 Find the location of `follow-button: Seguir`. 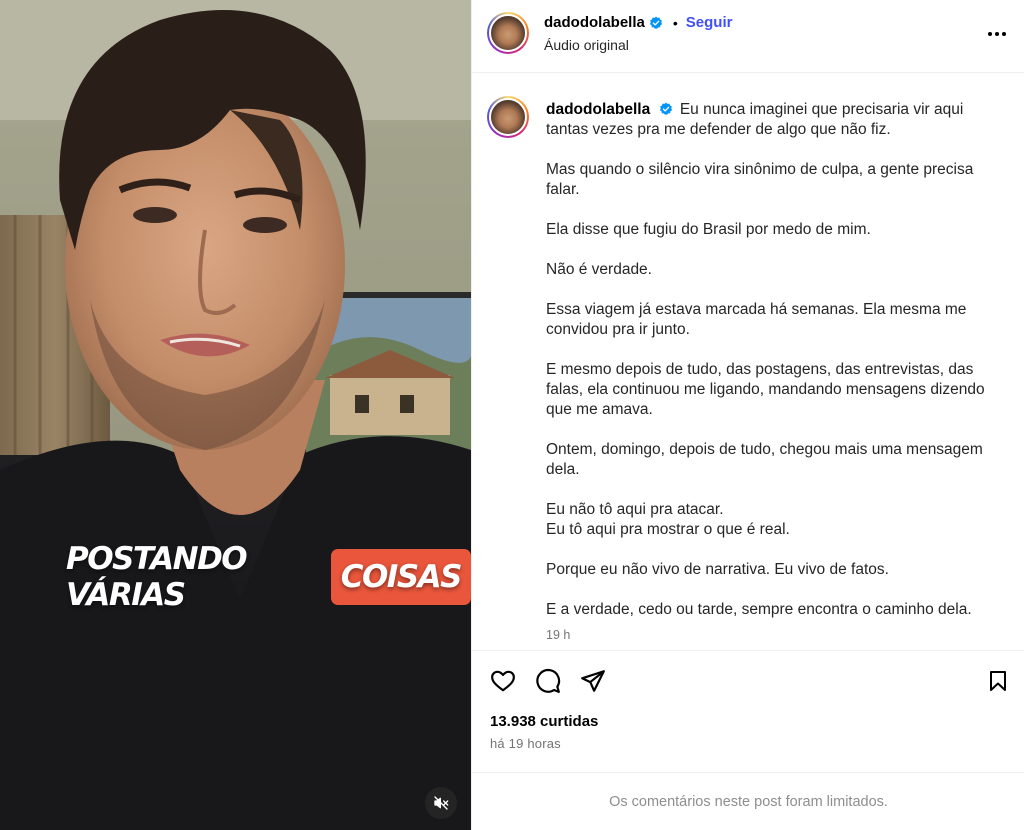

follow-button: Seguir is located at coordinates (709, 22).